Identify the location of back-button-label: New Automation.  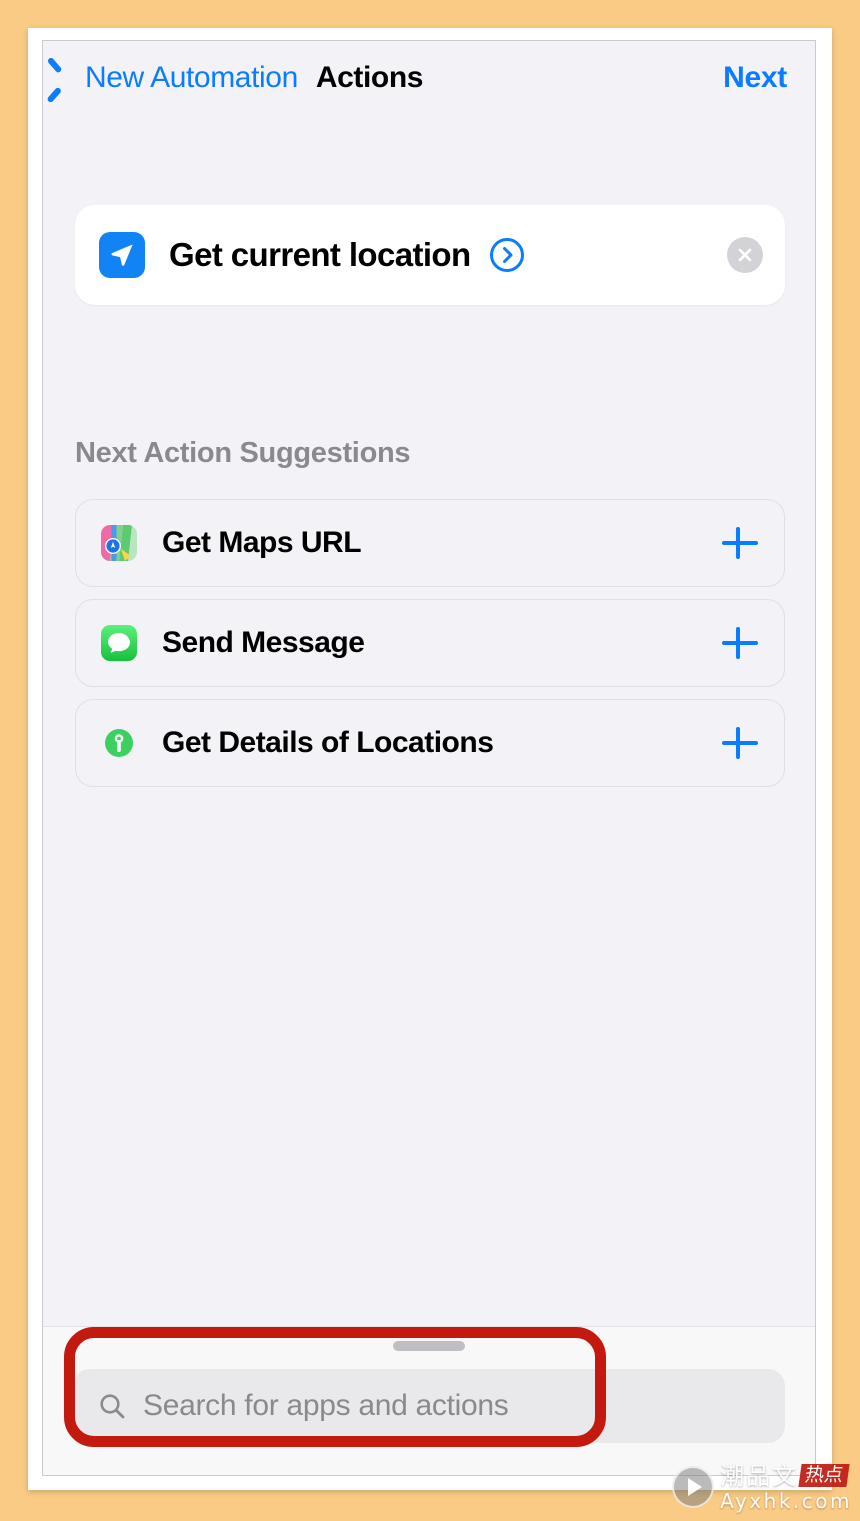
(191, 77).